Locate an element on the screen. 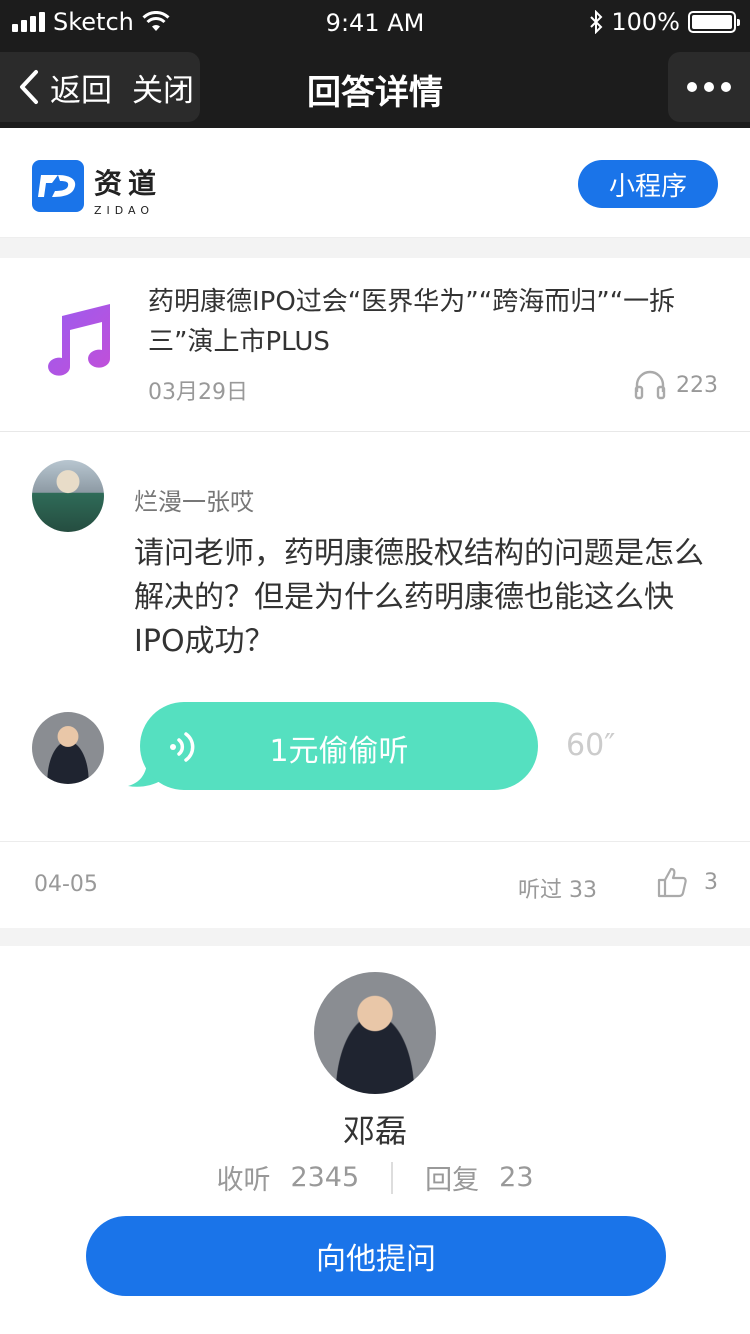 The image size is (750, 1334). reply-label: 回复 is located at coordinates (452, 1180).